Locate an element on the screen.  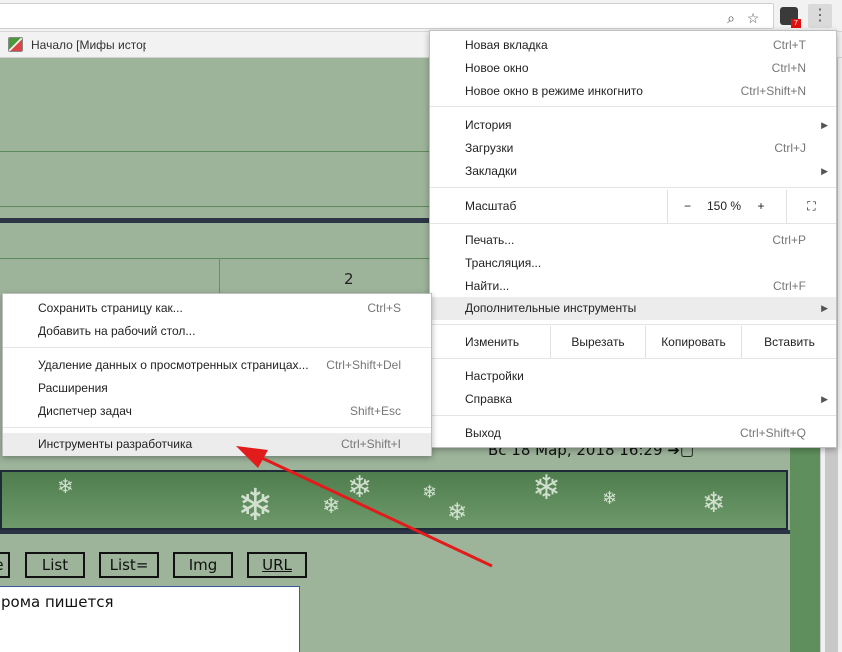
arrow-shaft is located at coordinates (377, 512).